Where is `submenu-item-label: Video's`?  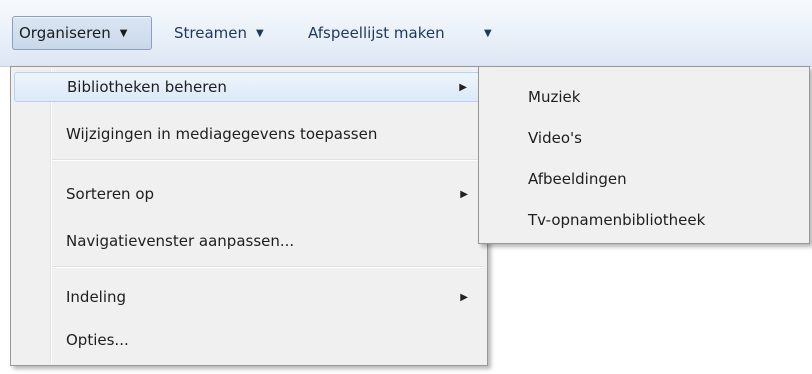 submenu-item-label: Video's is located at coordinates (555, 138).